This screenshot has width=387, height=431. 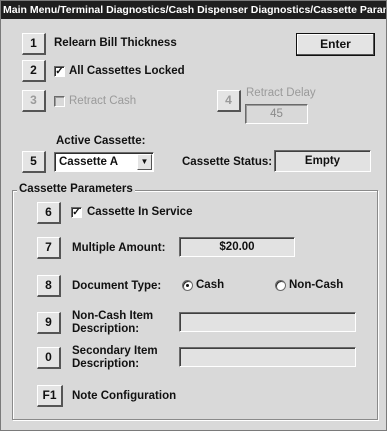 What do you see at coordinates (119, 248) in the screenshot?
I see `multiple-amount-label: Multiple Amount:` at bounding box center [119, 248].